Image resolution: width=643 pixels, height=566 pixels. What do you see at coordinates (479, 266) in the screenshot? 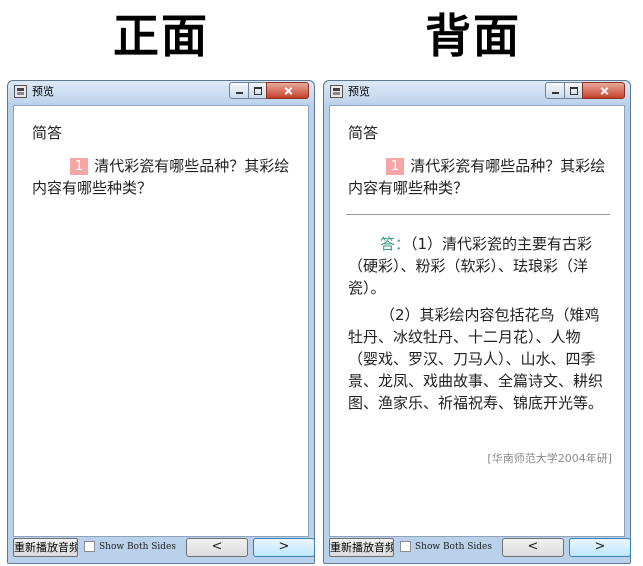
I see `answer-paragraph-1: 答：（1）清代彩瓷的主要有古彩（硬彩）、粉彩（软彩）、珐琅彩（洋瓷）。` at bounding box center [479, 266].